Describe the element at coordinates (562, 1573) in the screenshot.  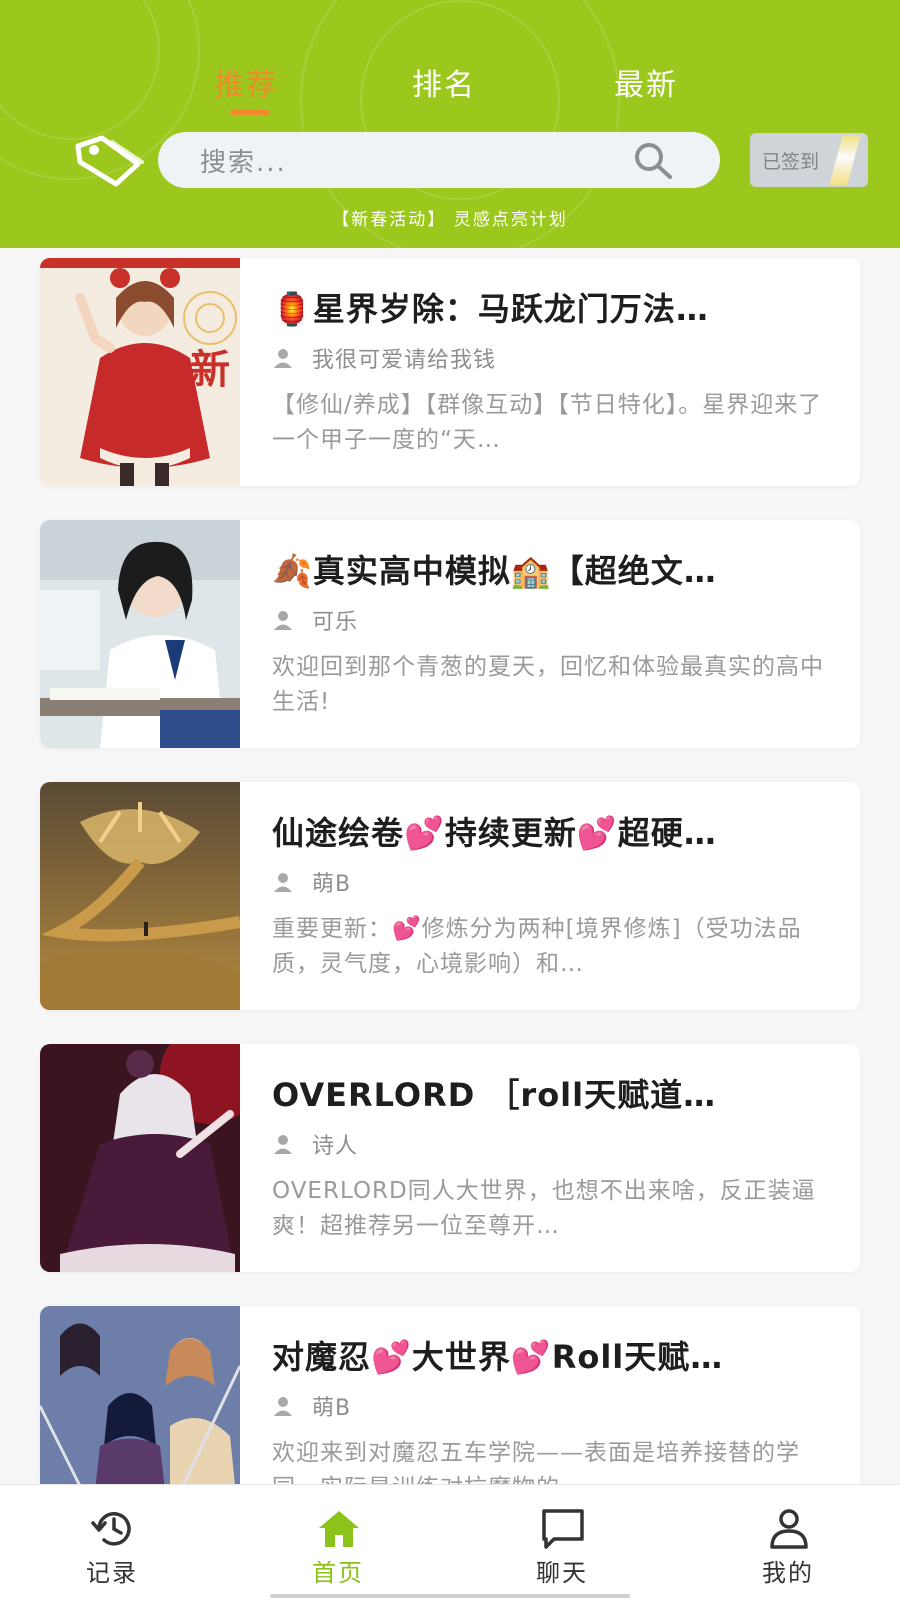
I see `nav-label-chat: 聊天` at that location.